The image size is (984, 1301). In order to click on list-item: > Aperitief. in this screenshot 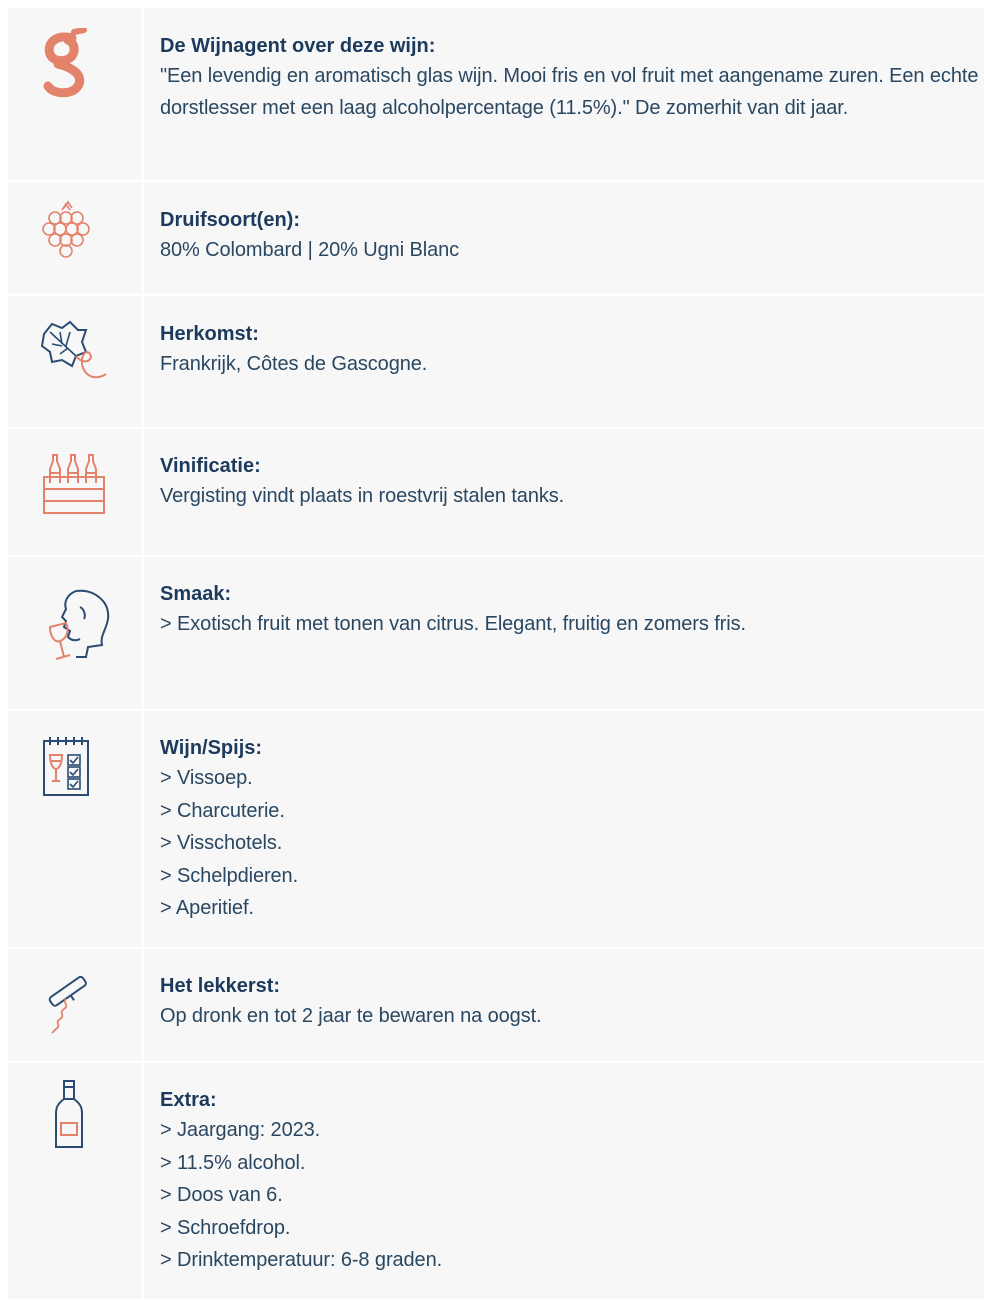, I will do `click(207, 908)`.